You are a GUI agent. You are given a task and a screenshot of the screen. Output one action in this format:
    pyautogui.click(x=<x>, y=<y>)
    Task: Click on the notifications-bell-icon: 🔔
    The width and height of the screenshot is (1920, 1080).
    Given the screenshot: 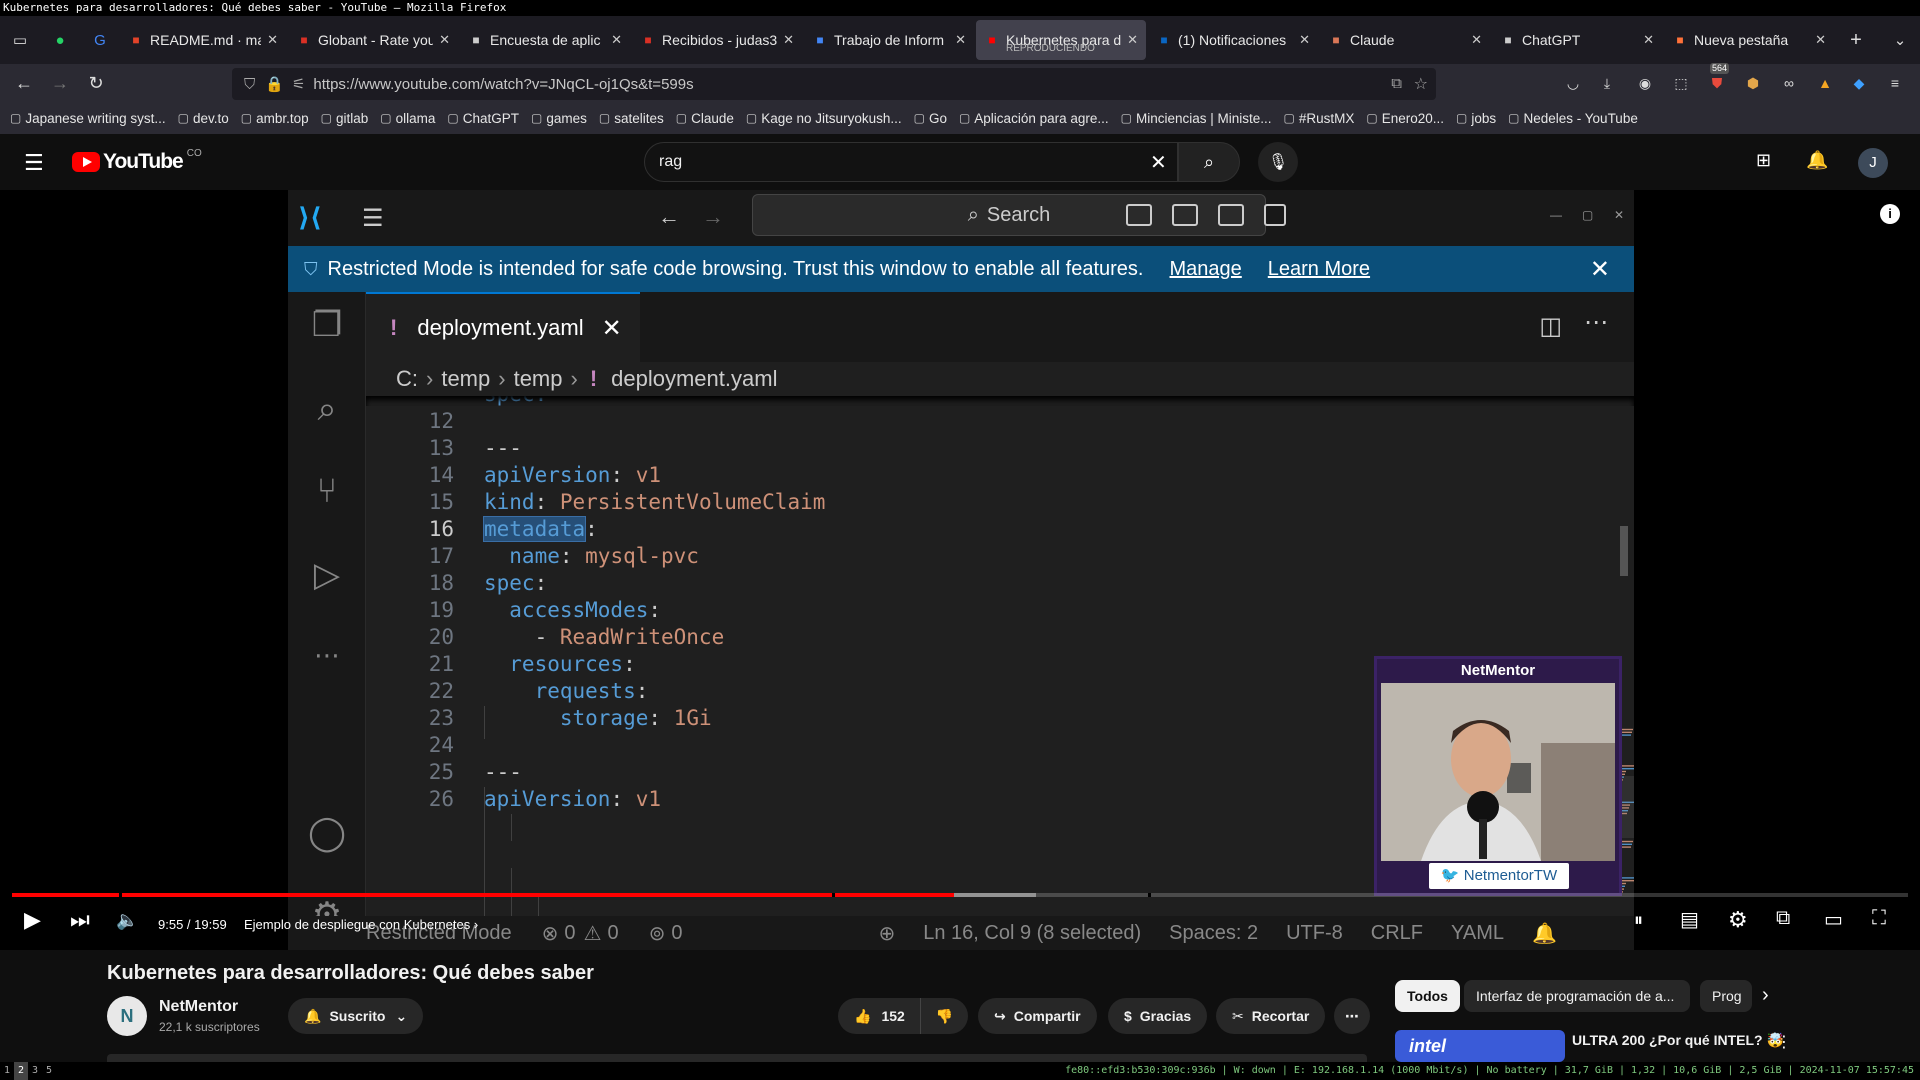 What is the action you would take?
    pyautogui.click(x=1817, y=160)
    